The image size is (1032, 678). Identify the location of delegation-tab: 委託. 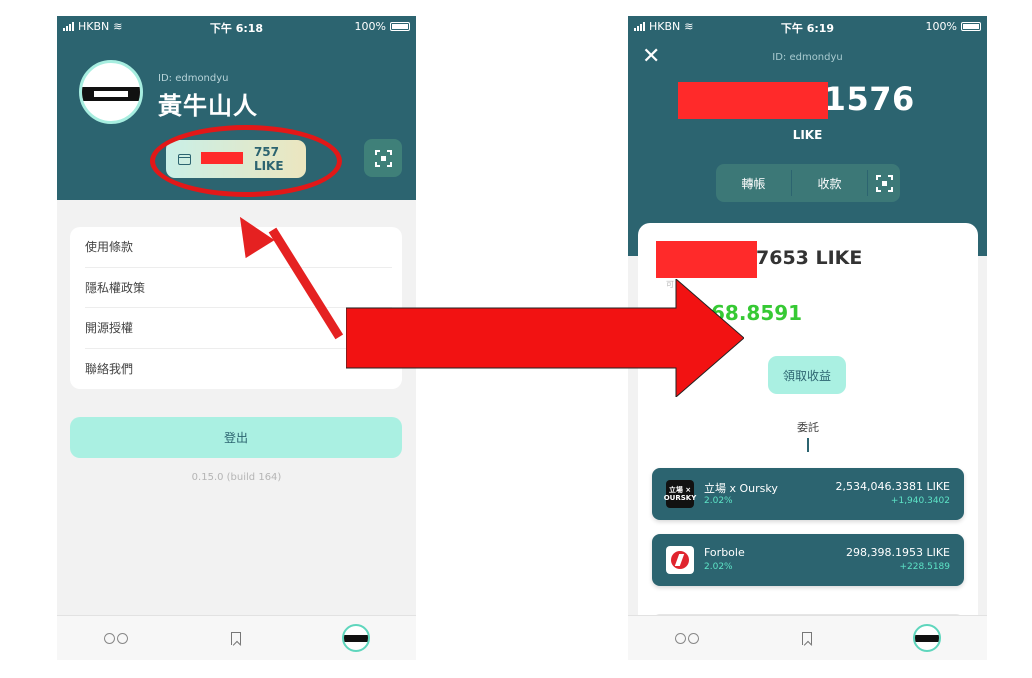
(808, 427).